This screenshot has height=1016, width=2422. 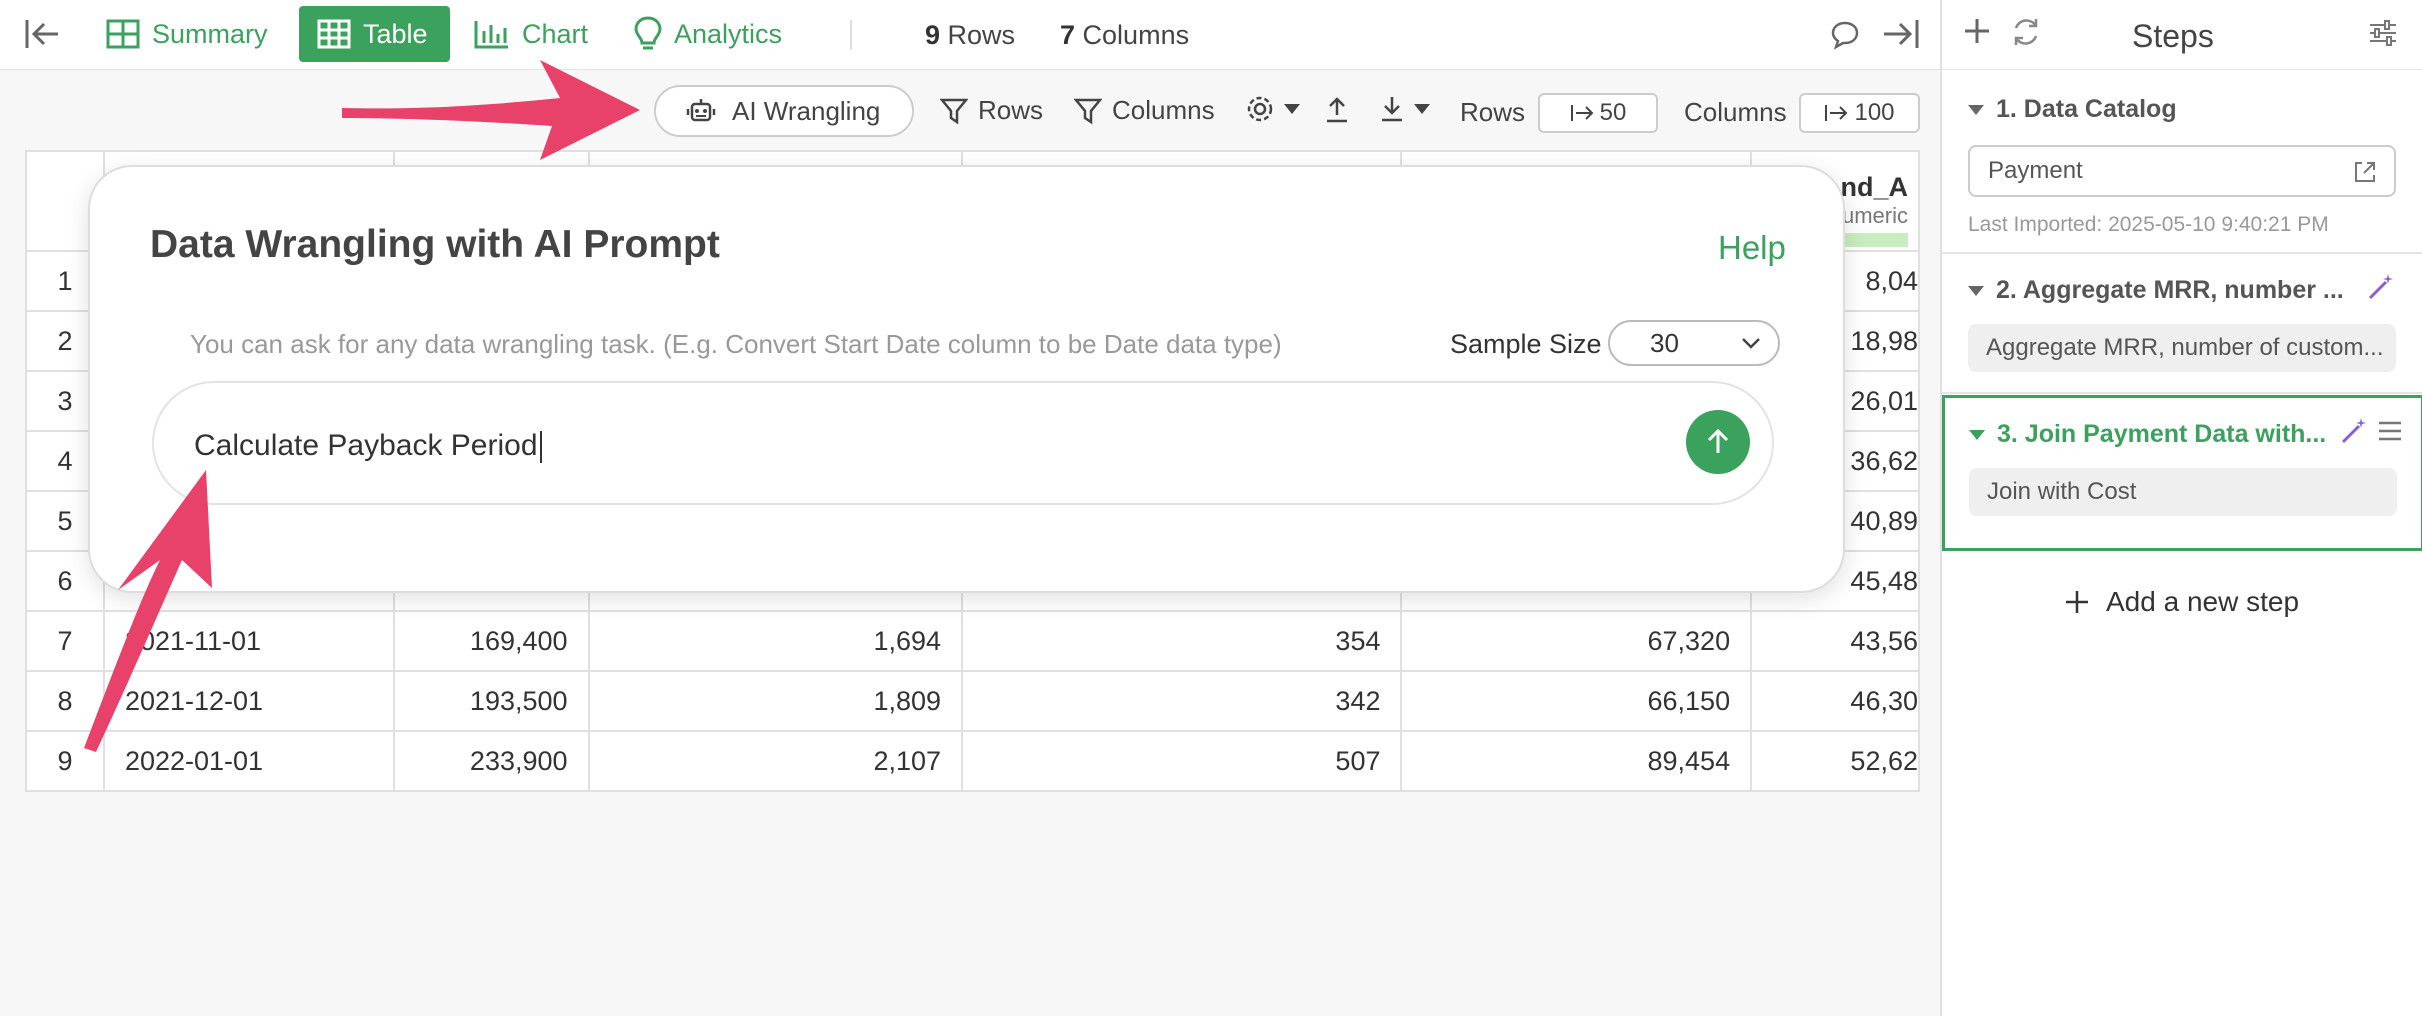 What do you see at coordinates (1125, 35) in the screenshot?
I see `columns-count: 7 Columns` at bounding box center [1125, 35].